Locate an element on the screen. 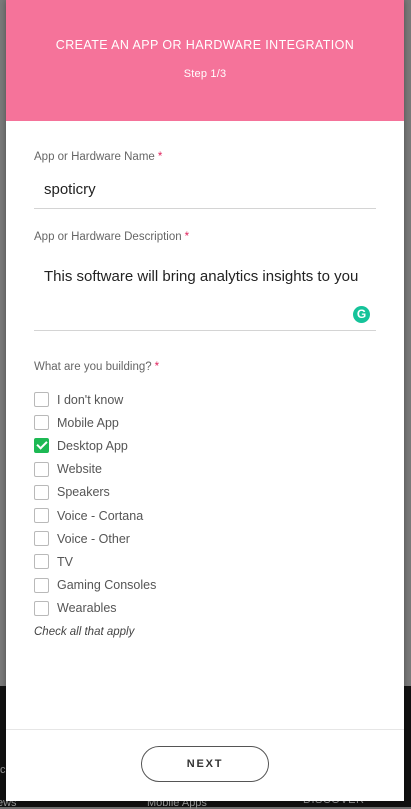 The height and width of the screenshot is (809, 411). checkbox-label: Gaming Consoles is located at coordinates (107, 585).